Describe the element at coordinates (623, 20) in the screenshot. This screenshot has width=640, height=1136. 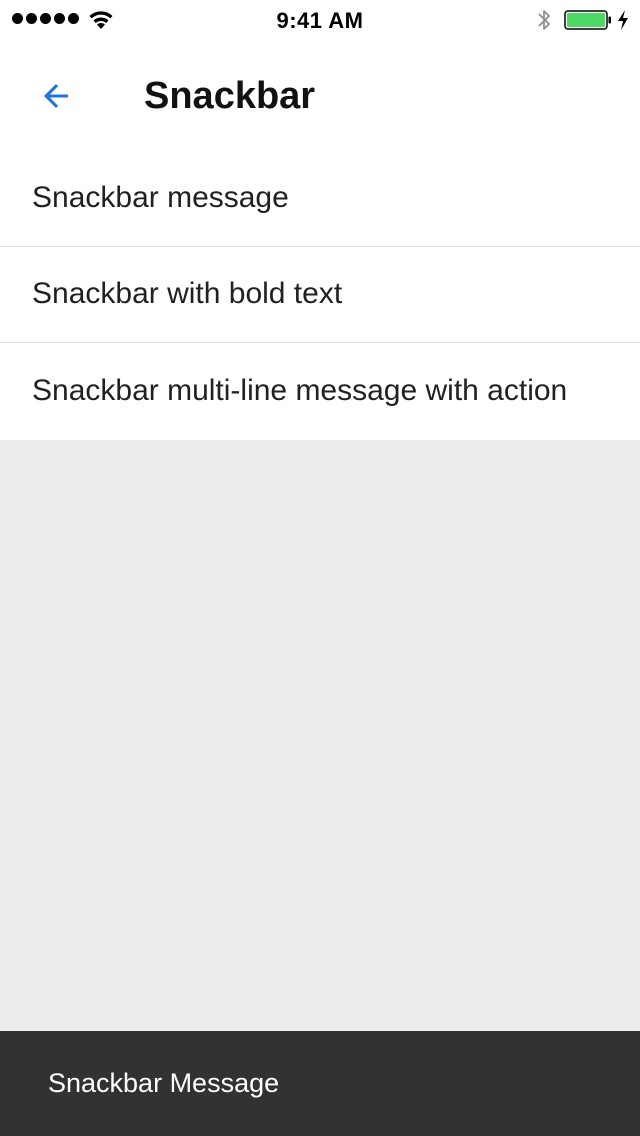
I see `charging-bolt-icon` at that location.